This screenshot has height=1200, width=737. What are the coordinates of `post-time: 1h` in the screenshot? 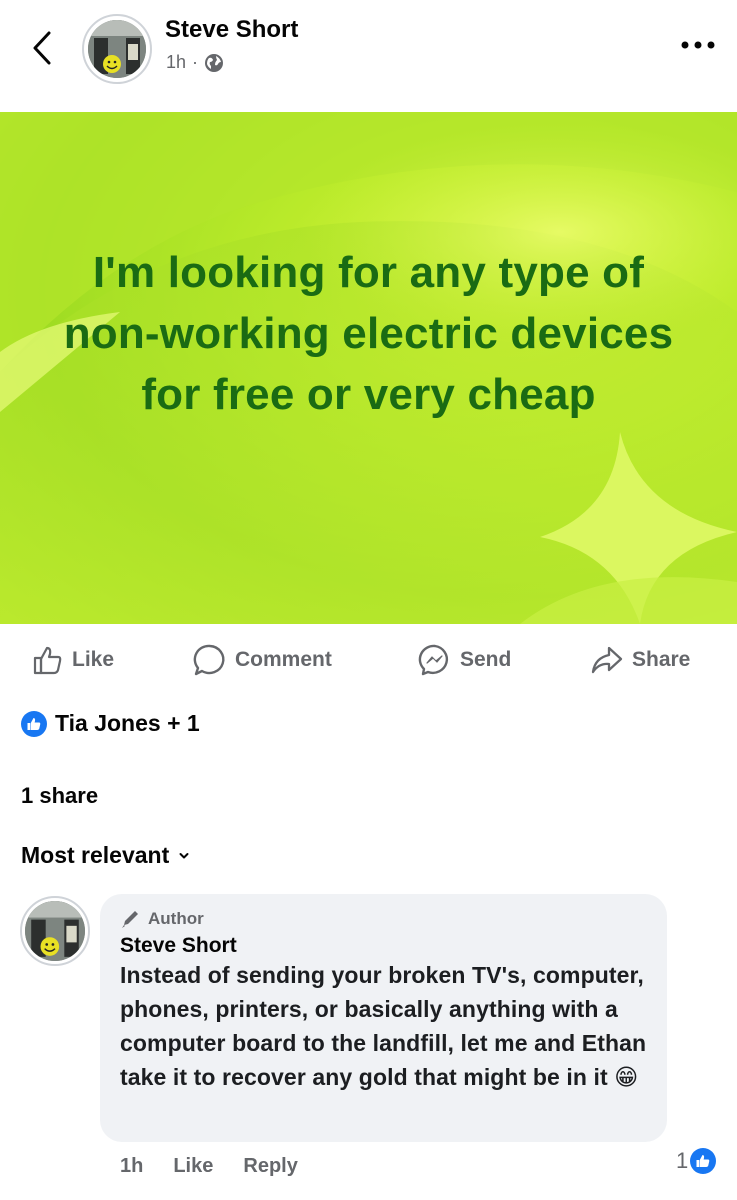 It's located at (176, 62).